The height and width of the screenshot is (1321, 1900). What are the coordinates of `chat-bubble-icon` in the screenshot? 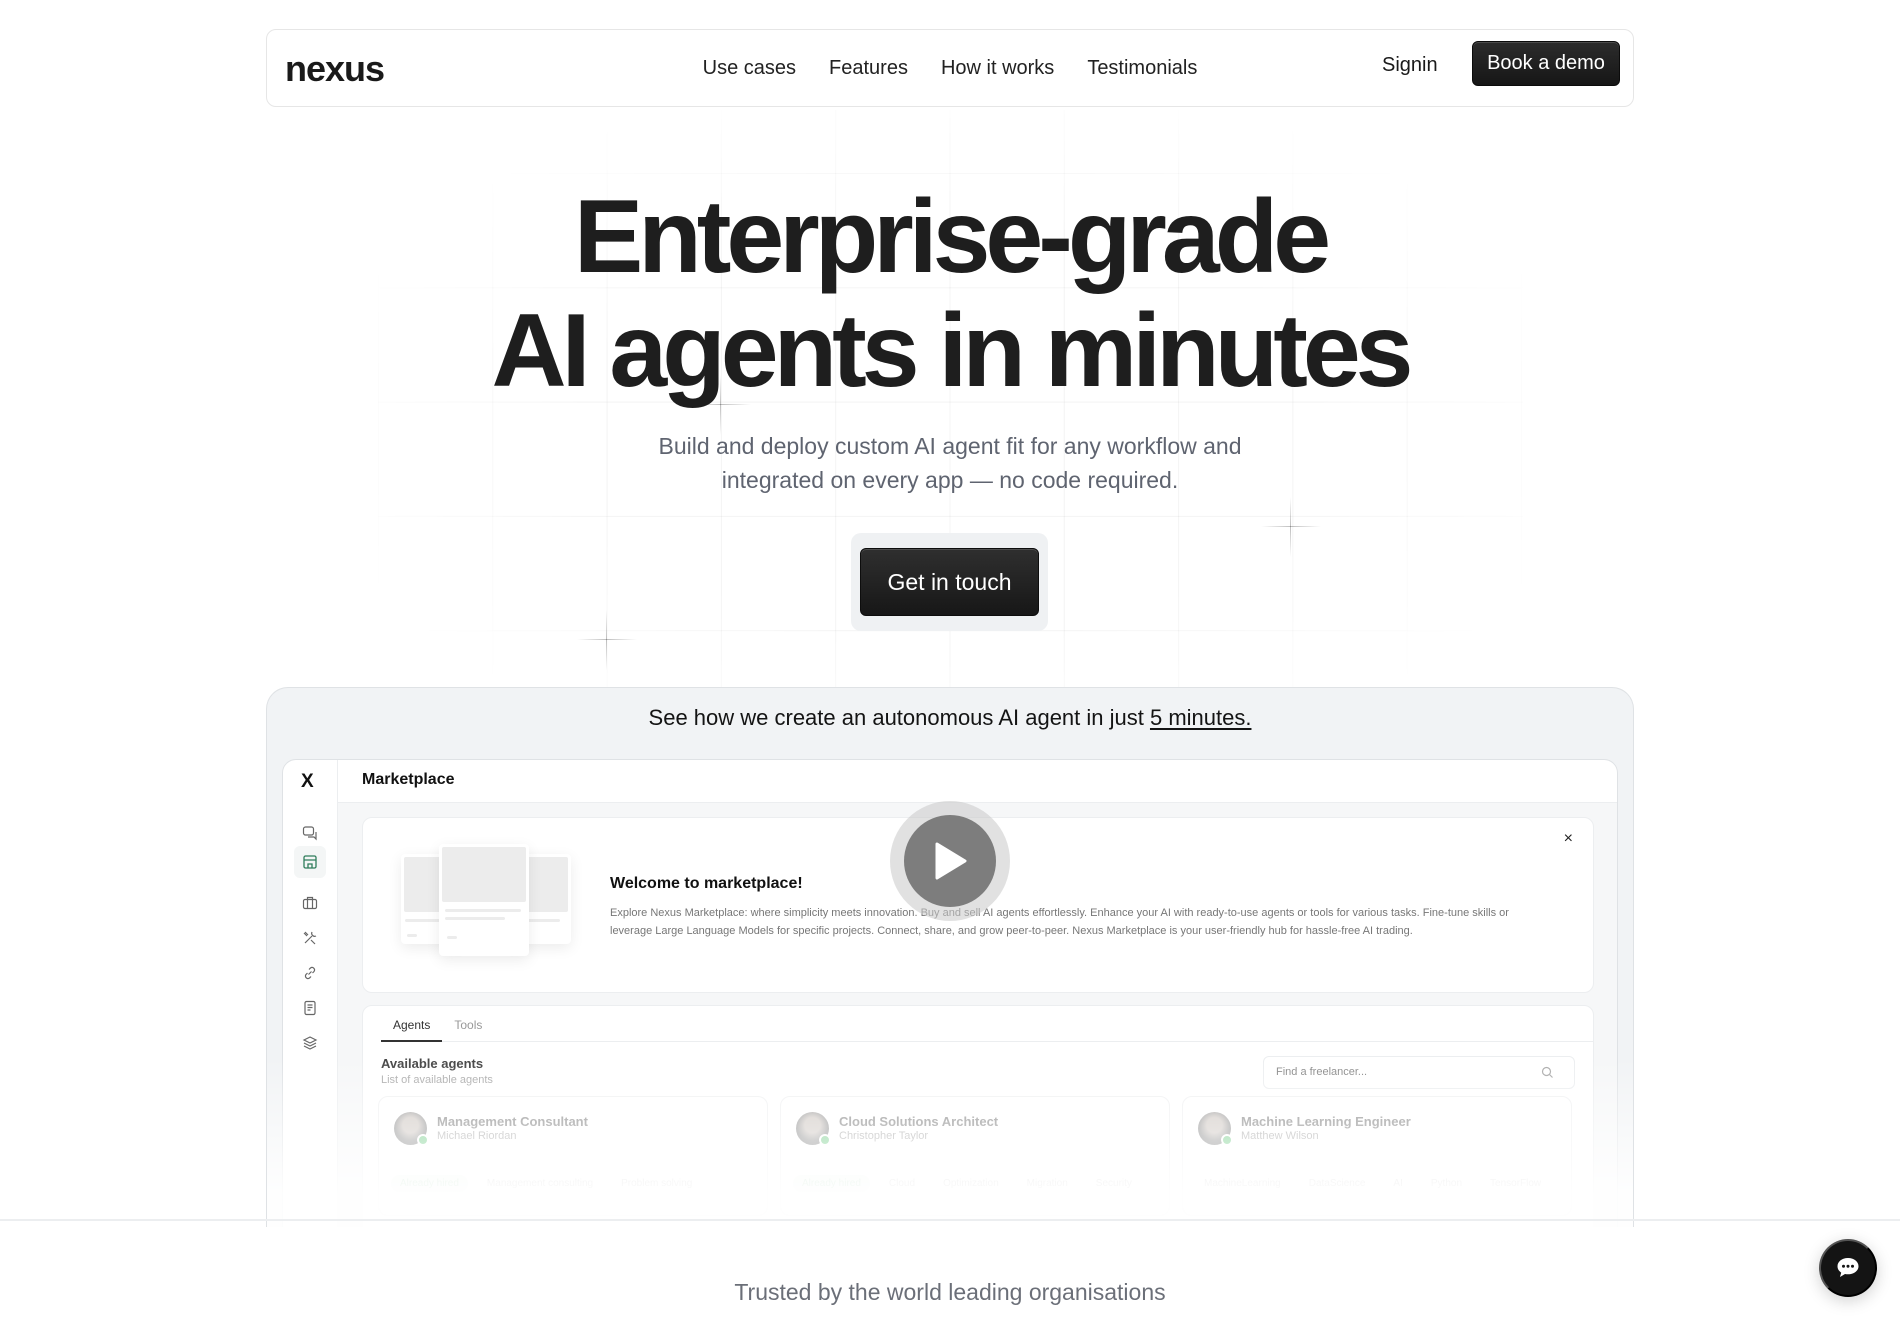 It's located at (1848, 1267).